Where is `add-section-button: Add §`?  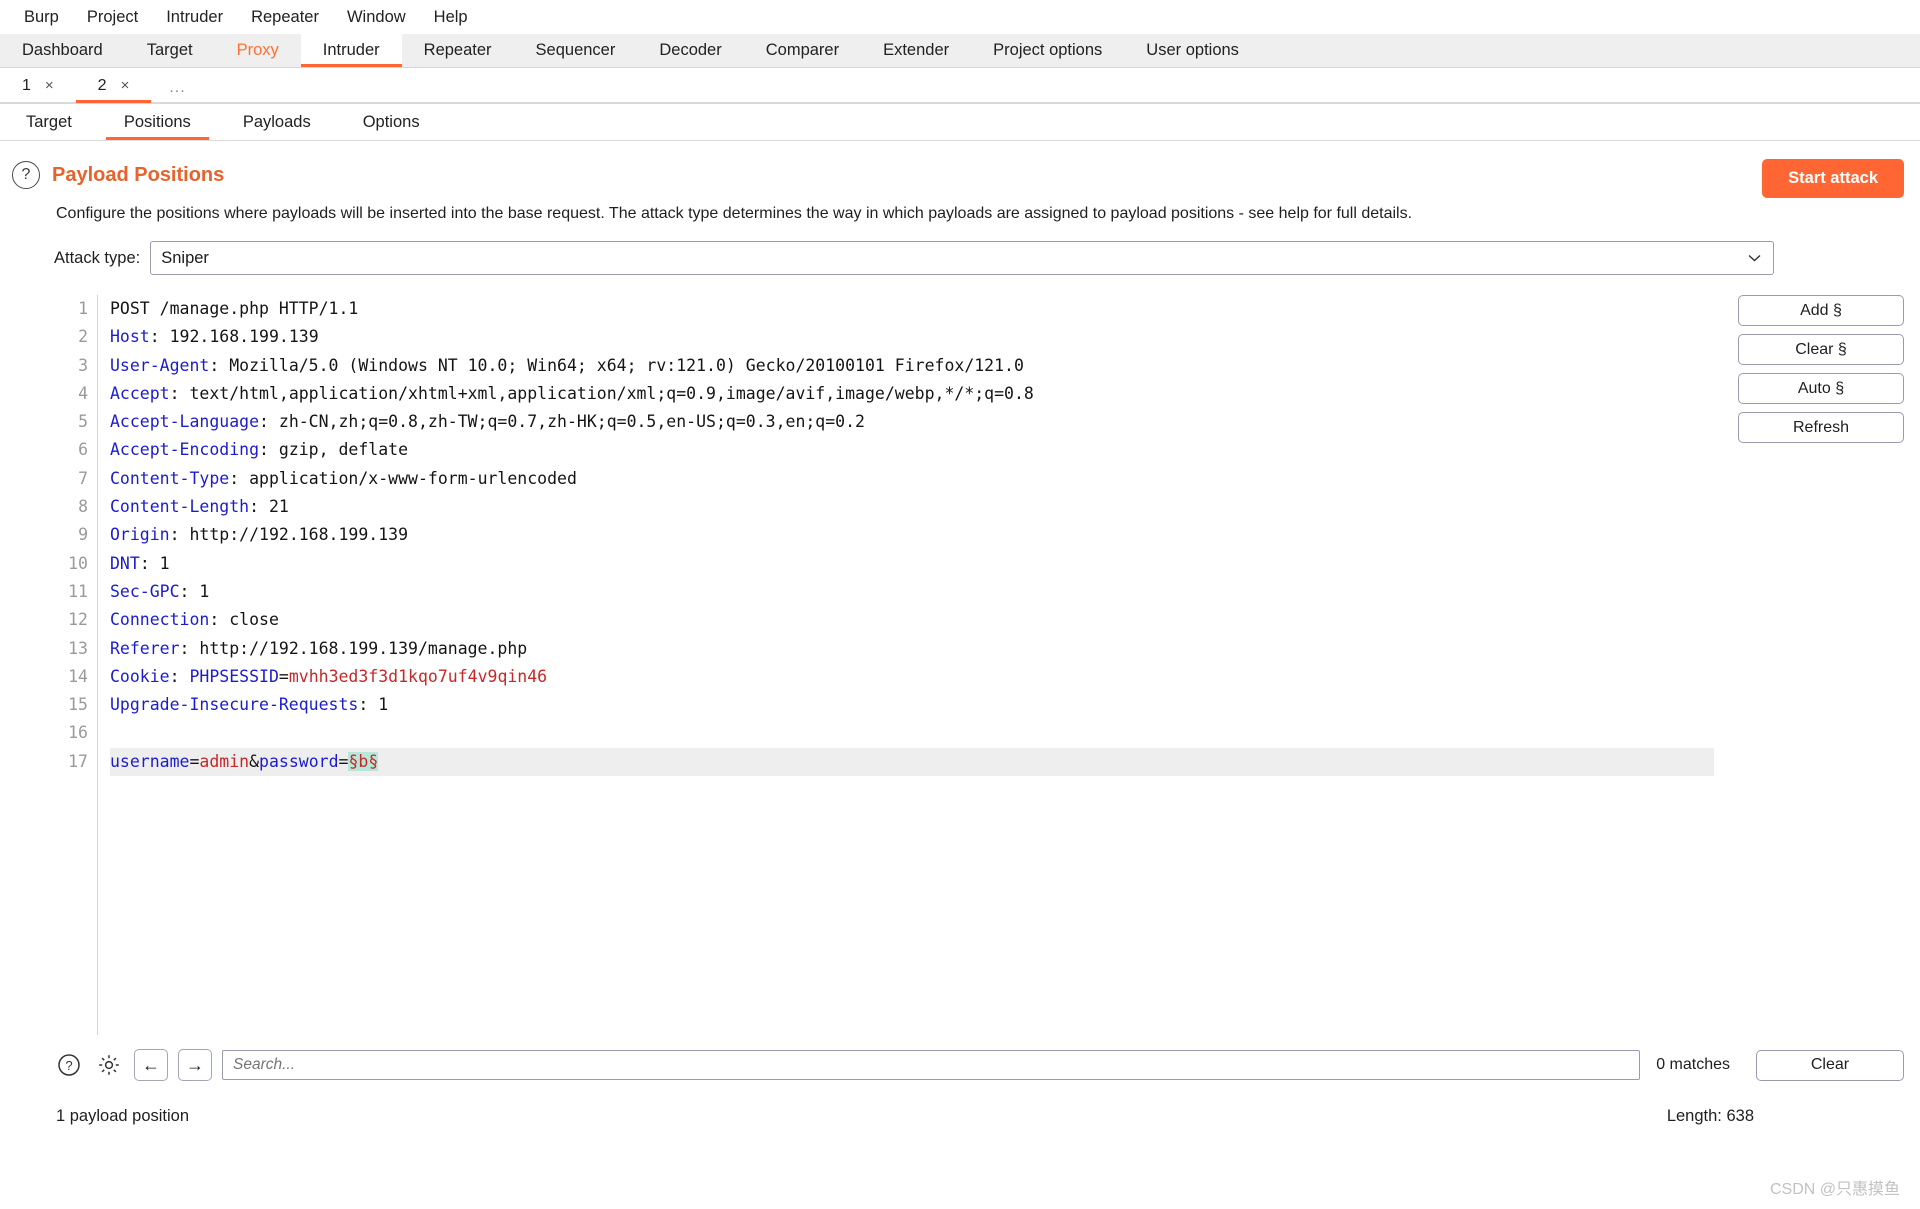 add-section-button: Add § is located at coordinates (1821, 310).